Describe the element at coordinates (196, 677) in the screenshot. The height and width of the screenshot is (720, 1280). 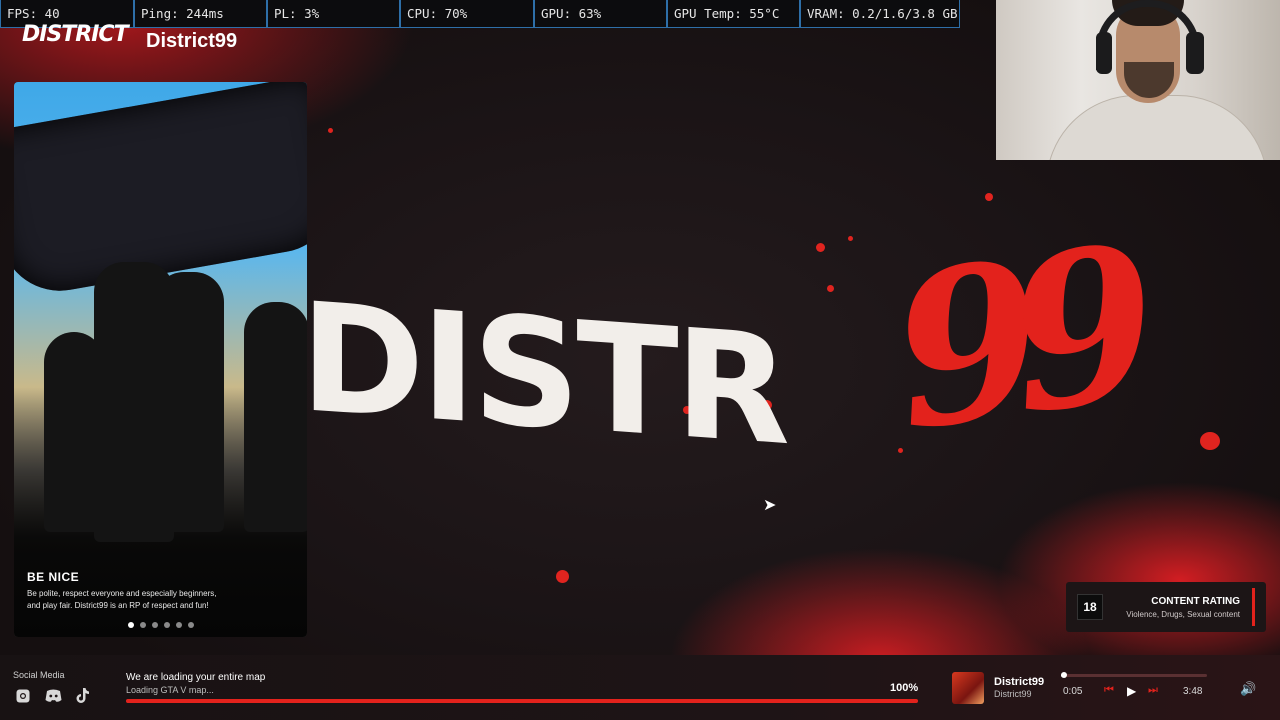
I see `loading-title: We are loading your entire map` at that location.